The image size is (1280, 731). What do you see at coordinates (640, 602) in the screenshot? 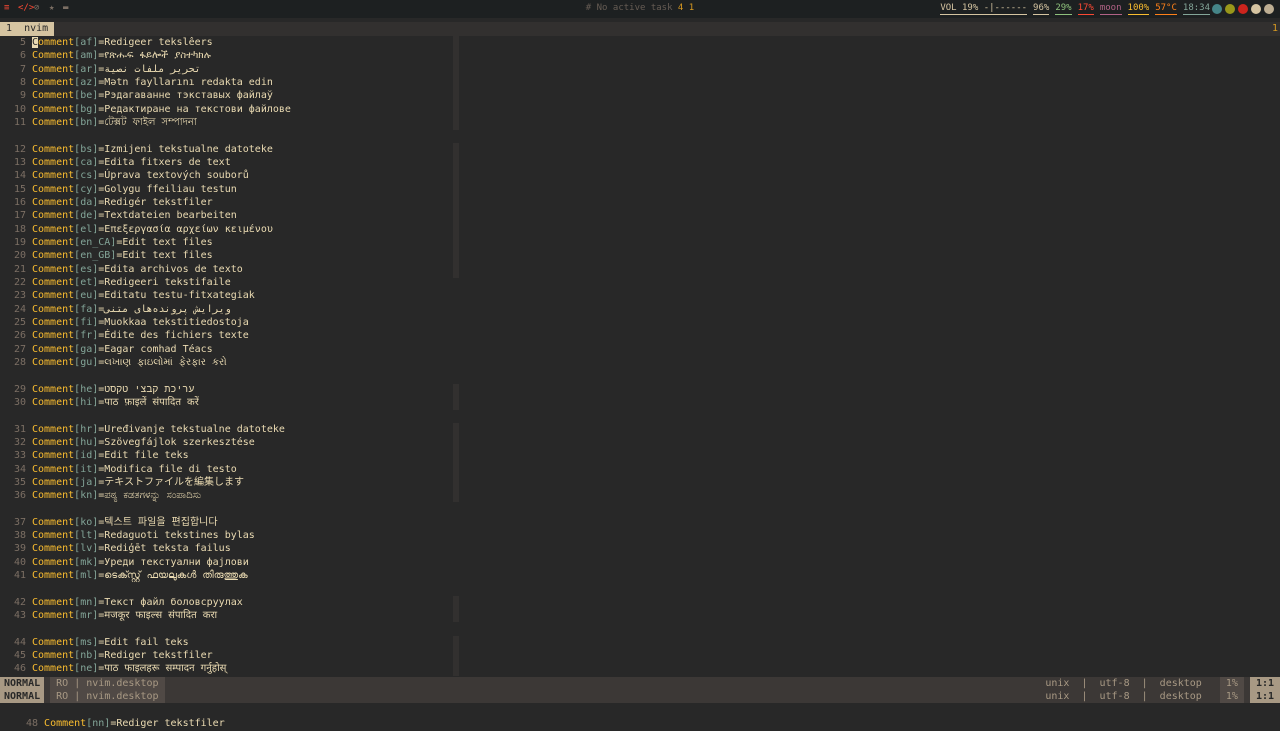
I see `buffer-line: 42 Comment[mn]=Текст файл боловсруулах` at bounding box center [640, 602].